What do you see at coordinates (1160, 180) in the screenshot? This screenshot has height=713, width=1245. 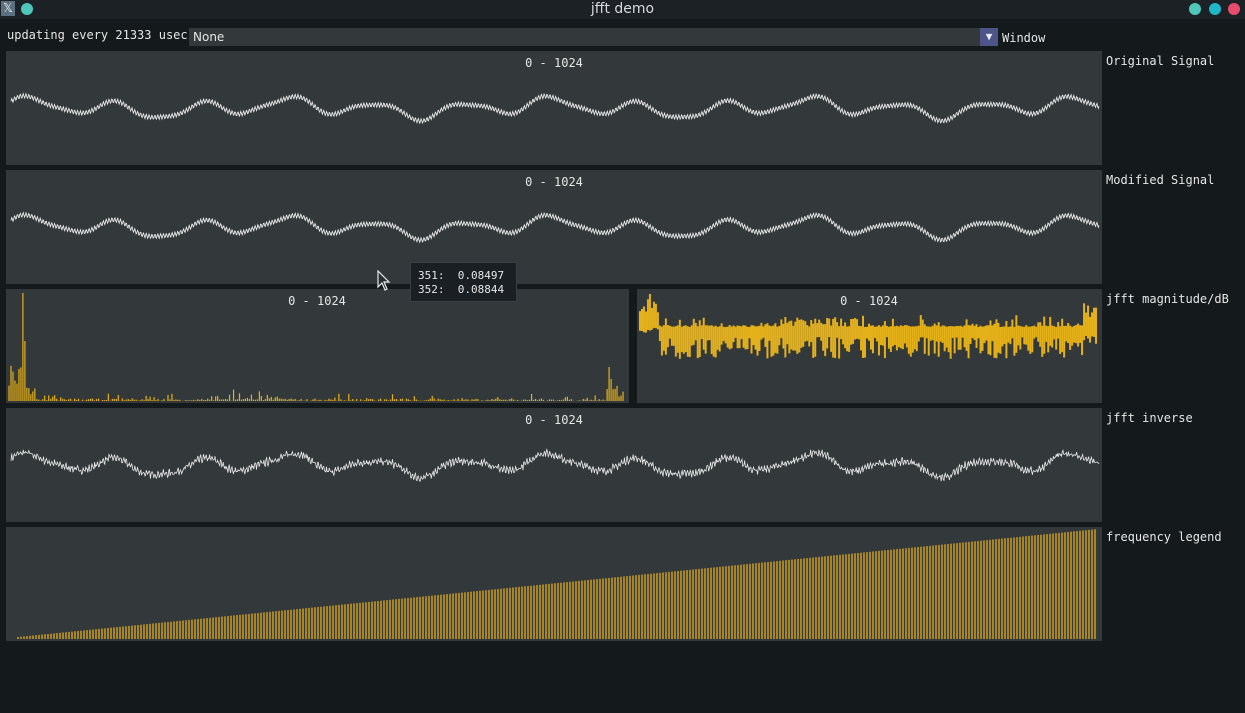 I see `modified-signal-label: Modified Signal` at bounding box center [1160, 180].